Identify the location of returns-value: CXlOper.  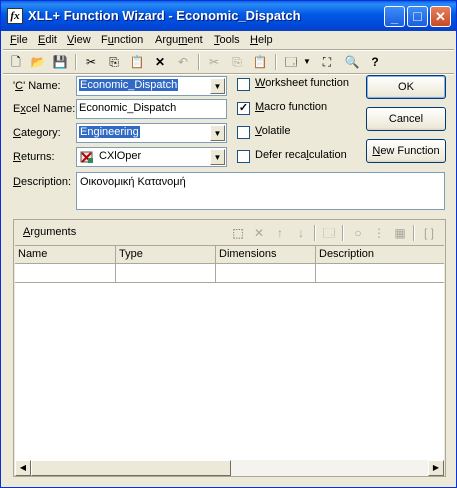
(120, 156).